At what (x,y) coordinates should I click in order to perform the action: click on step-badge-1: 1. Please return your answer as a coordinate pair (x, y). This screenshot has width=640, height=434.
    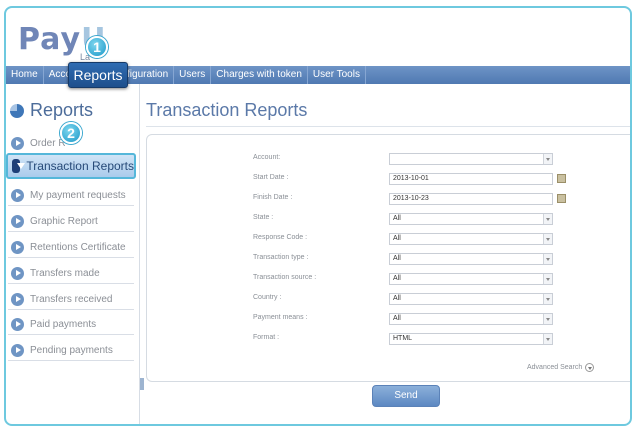
    Looking at the image, I should click on (97, 47).